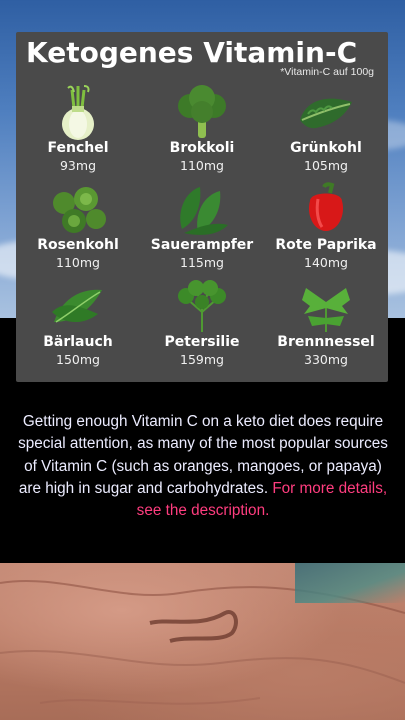 The height and width of the screenshot is (720, 405). What do you see at coordinates (78, 307) in the screenshot?
I see `wild-garlic-icon` at bounding box center [78, 307].